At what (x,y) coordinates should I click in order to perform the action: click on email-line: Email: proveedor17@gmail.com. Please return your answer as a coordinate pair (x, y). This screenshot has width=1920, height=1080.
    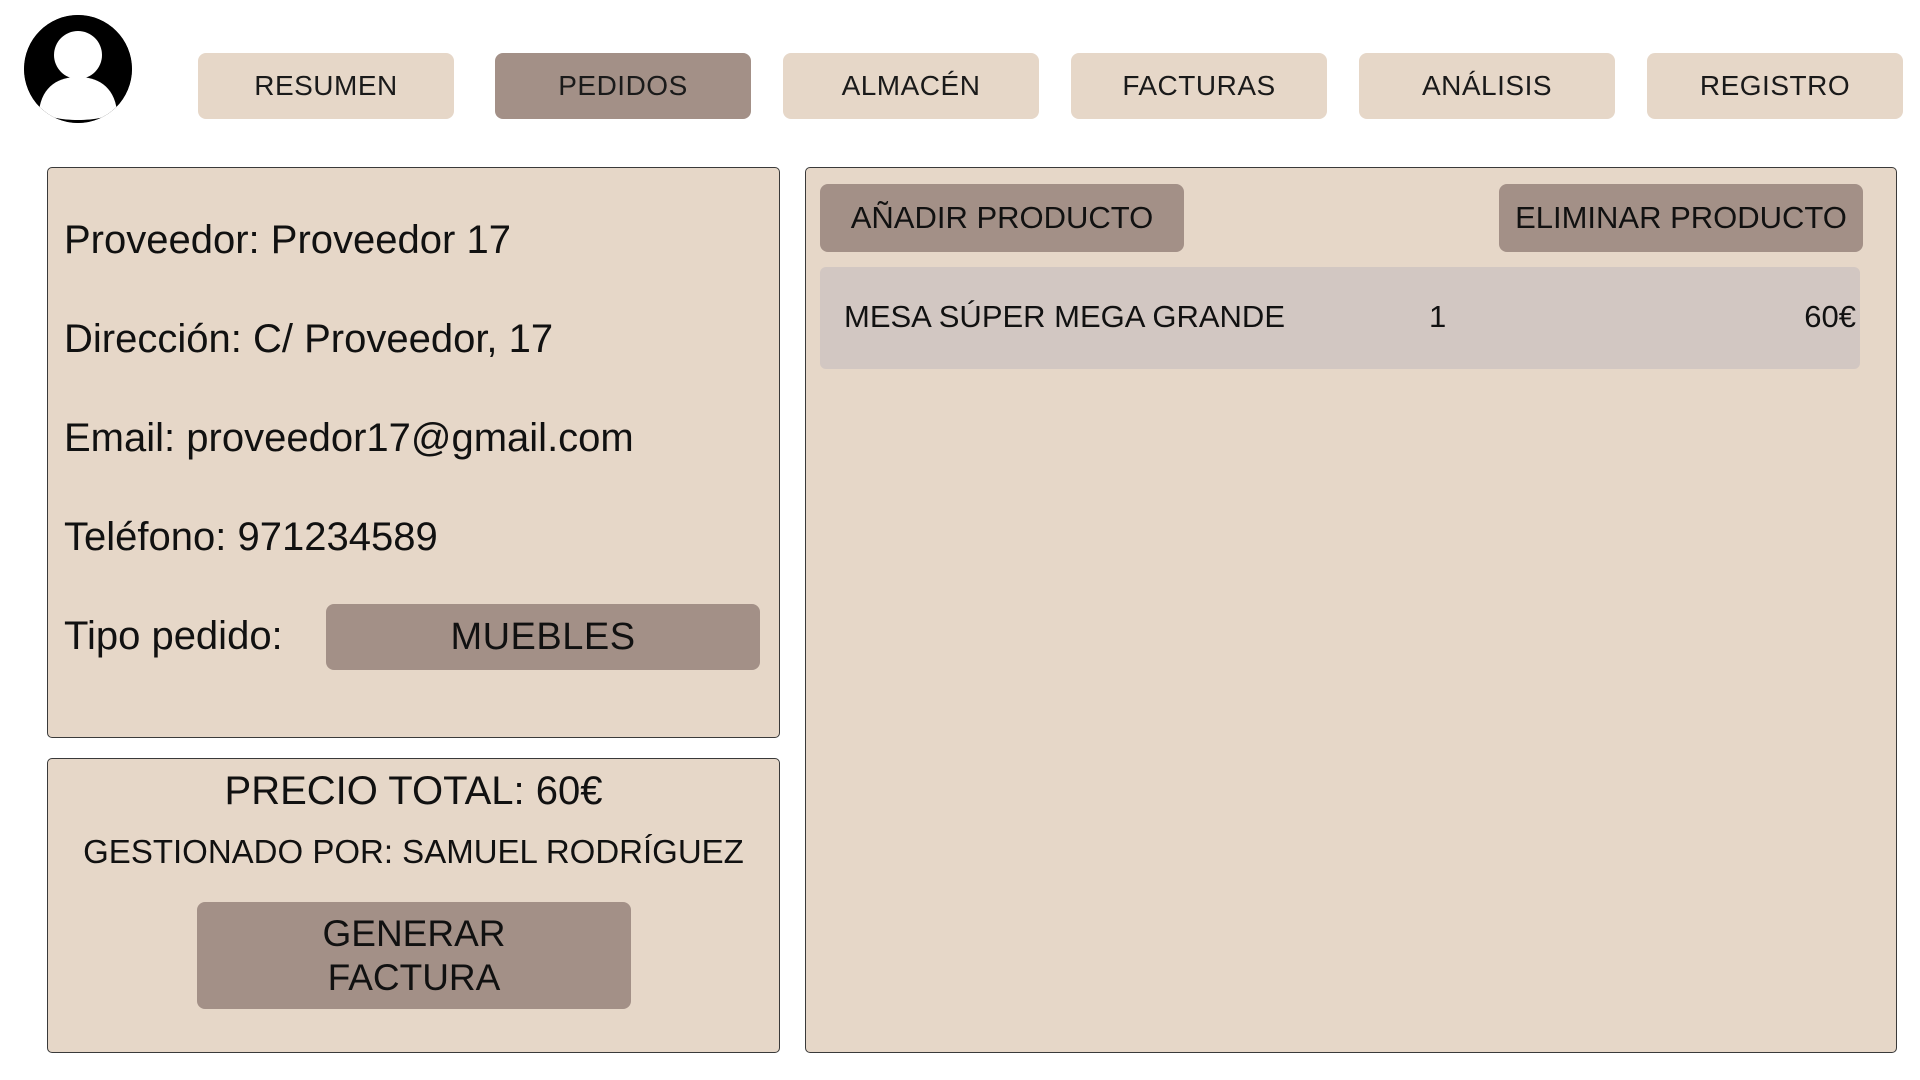
    Looking at the image, I should click on (349, 438).